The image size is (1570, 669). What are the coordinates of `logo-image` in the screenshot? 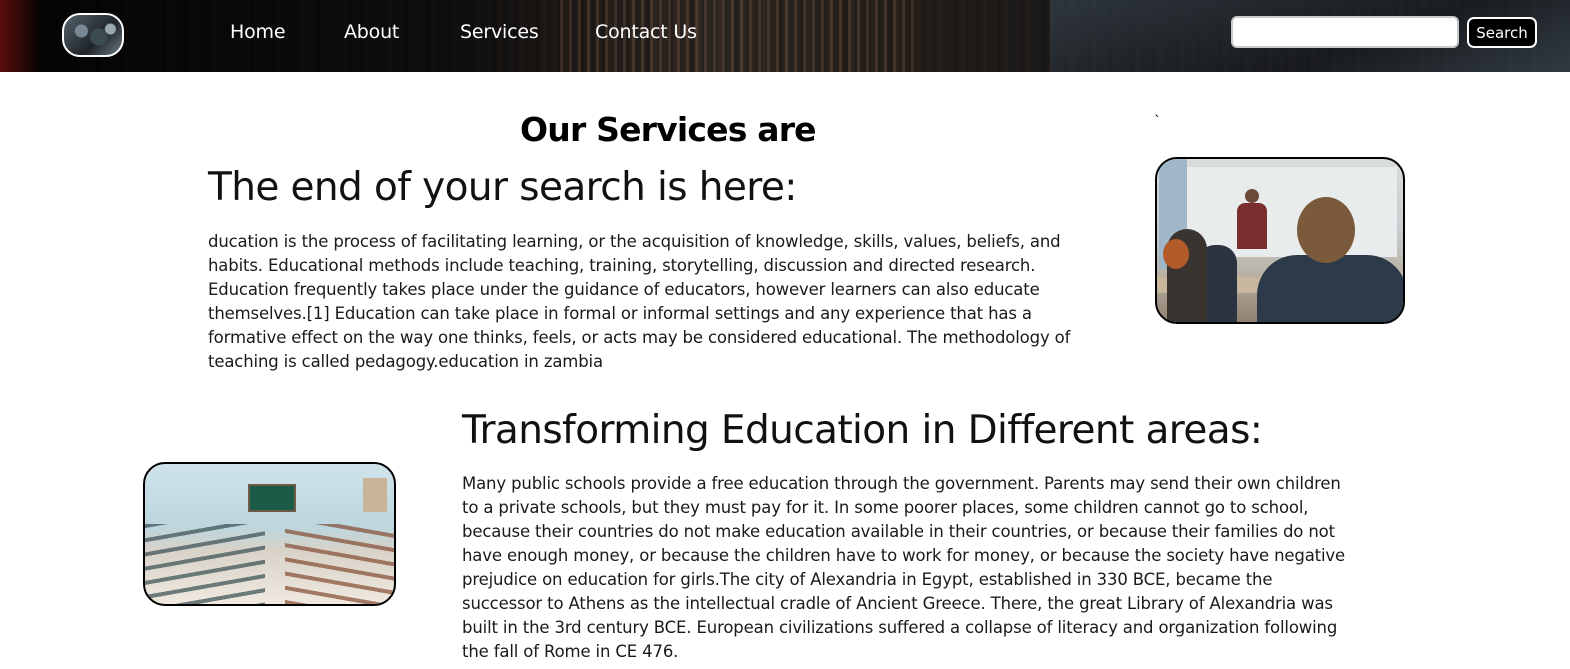 It's located at (93, 35).